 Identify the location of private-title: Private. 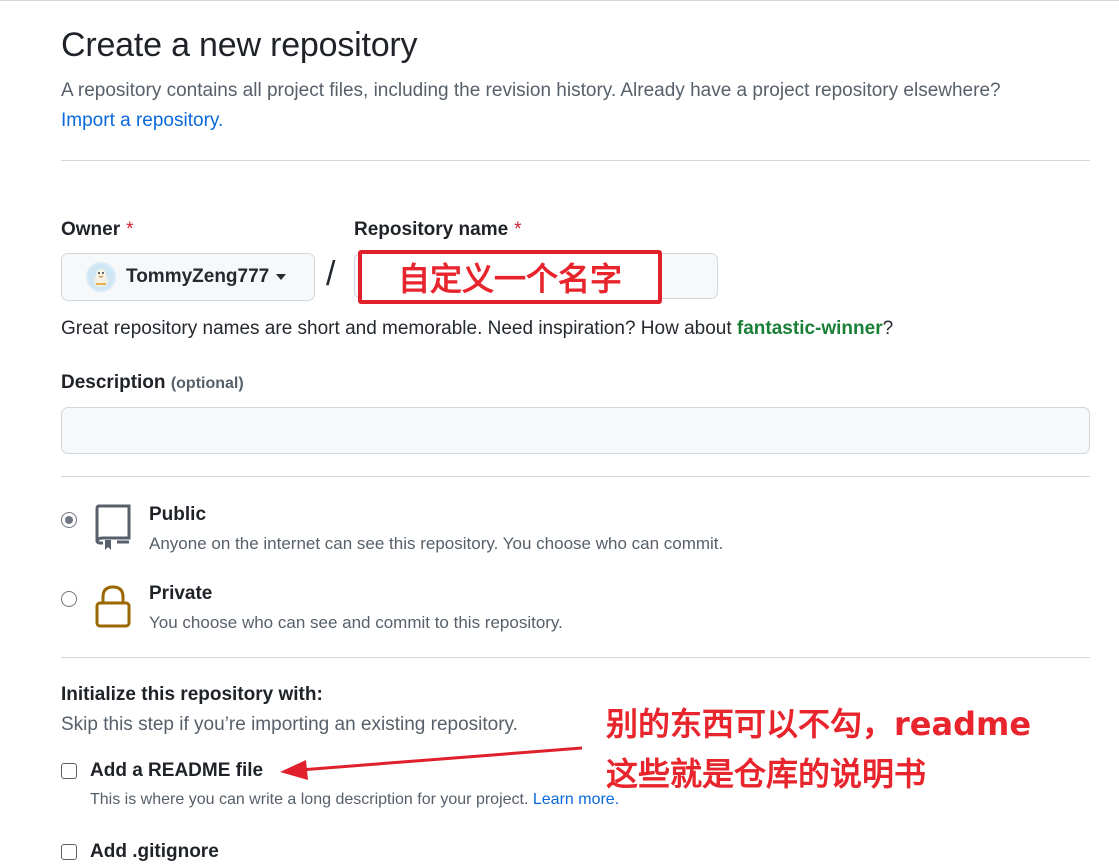
(181, 593).